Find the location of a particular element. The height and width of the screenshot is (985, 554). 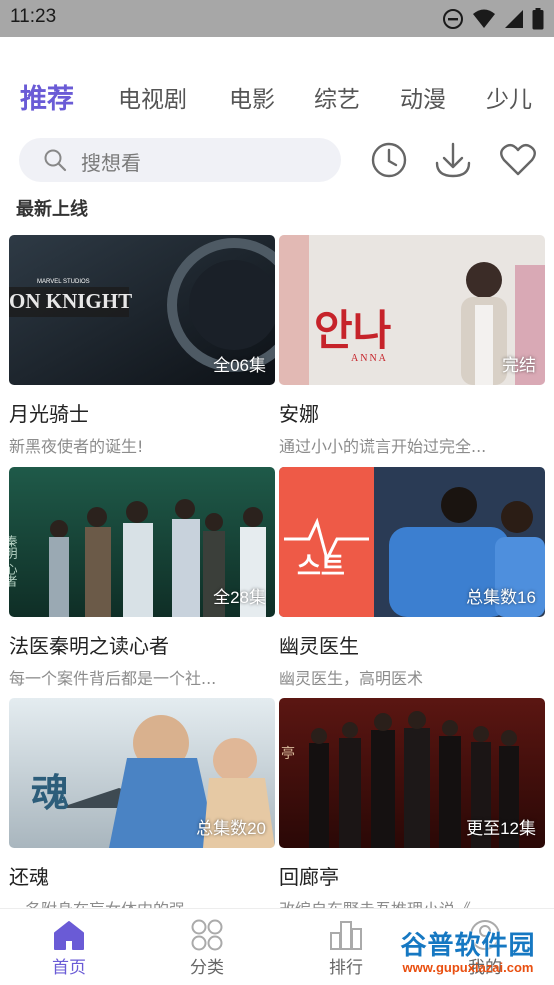

tab-movies: 电影 is located at coordinates (252, 97).